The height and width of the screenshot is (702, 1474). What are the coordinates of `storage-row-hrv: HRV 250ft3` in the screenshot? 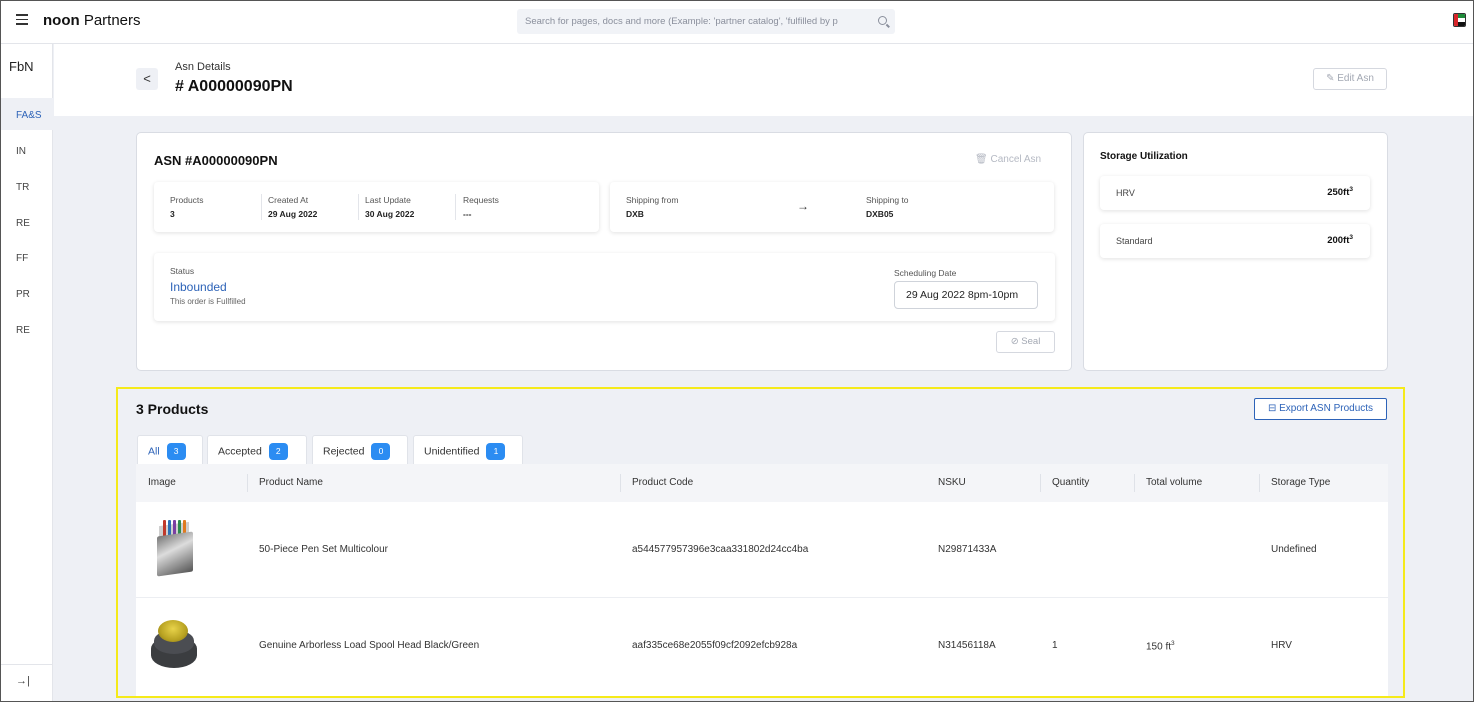 It's located at (1235, 193).